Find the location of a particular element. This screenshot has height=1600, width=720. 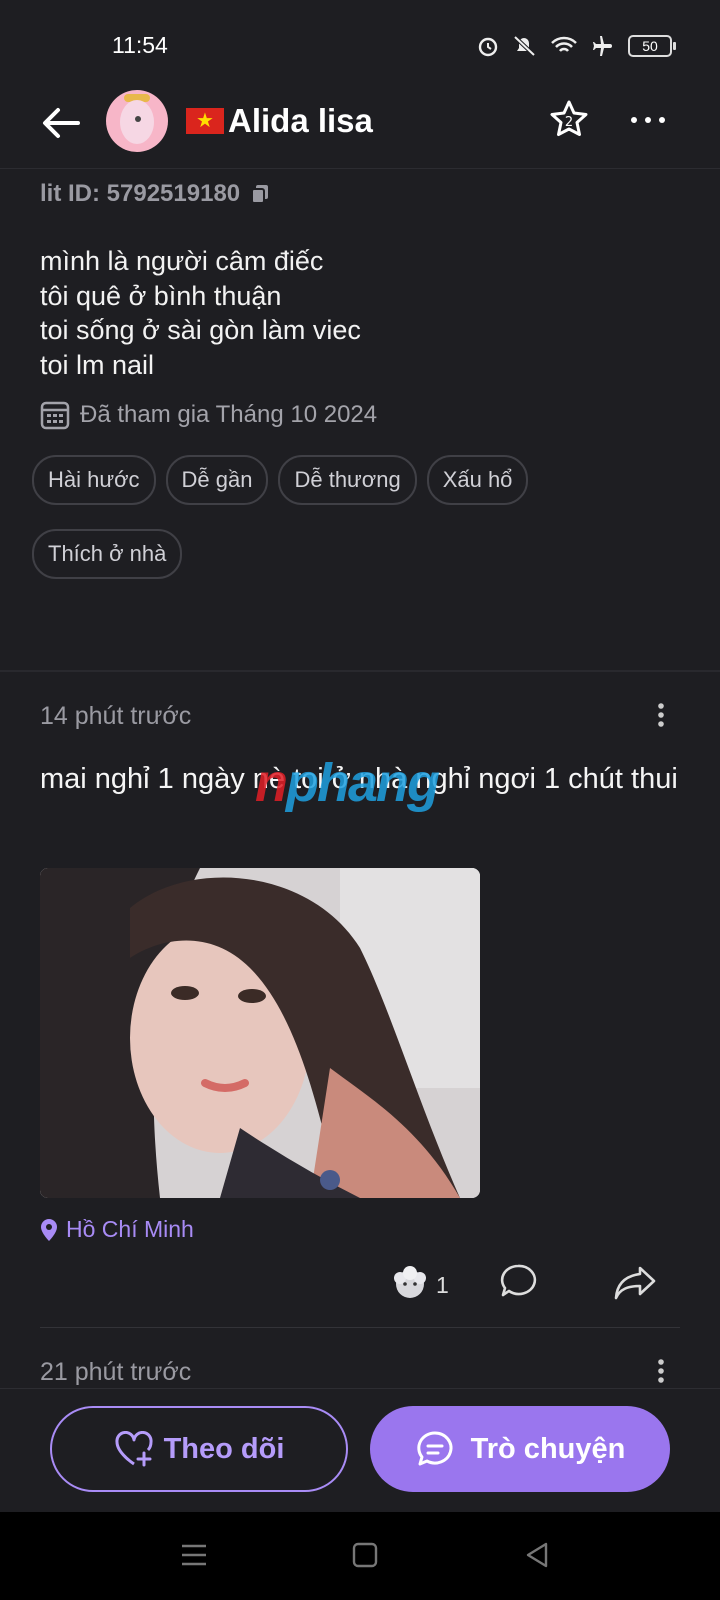

tag-chip: Thích ở nhà is located at coordinates (107, 554).